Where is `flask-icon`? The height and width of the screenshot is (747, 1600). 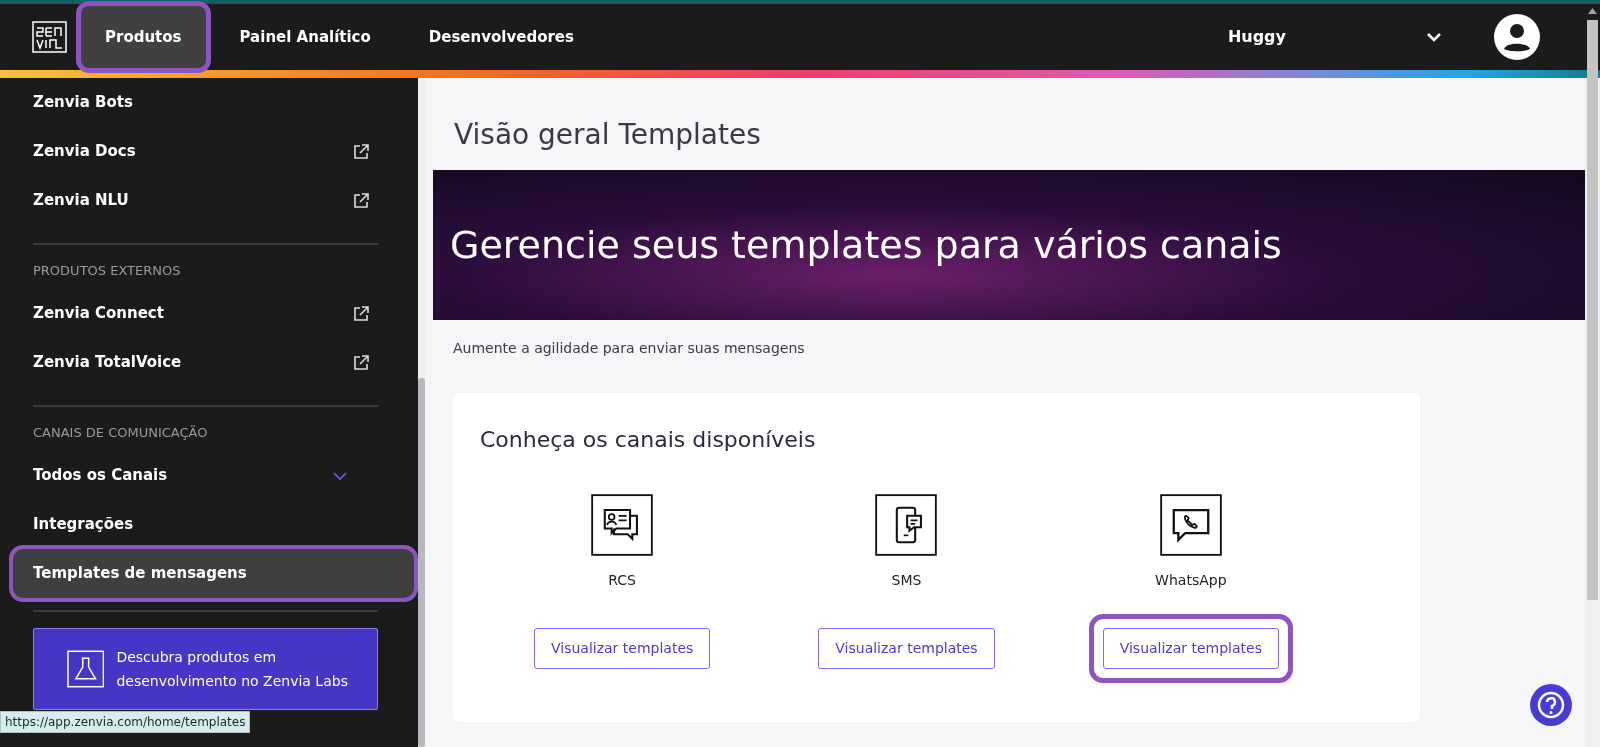
flask-icon is located at coordinates (86, 669).